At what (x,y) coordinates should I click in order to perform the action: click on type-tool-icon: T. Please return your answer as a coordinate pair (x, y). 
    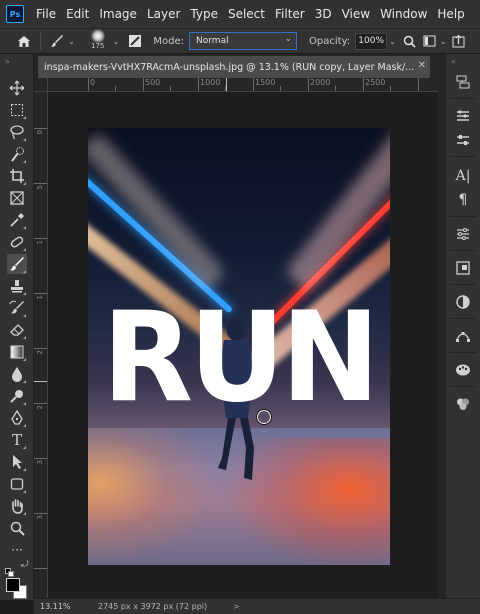
    Looking at the image, I should click on (17, 440).